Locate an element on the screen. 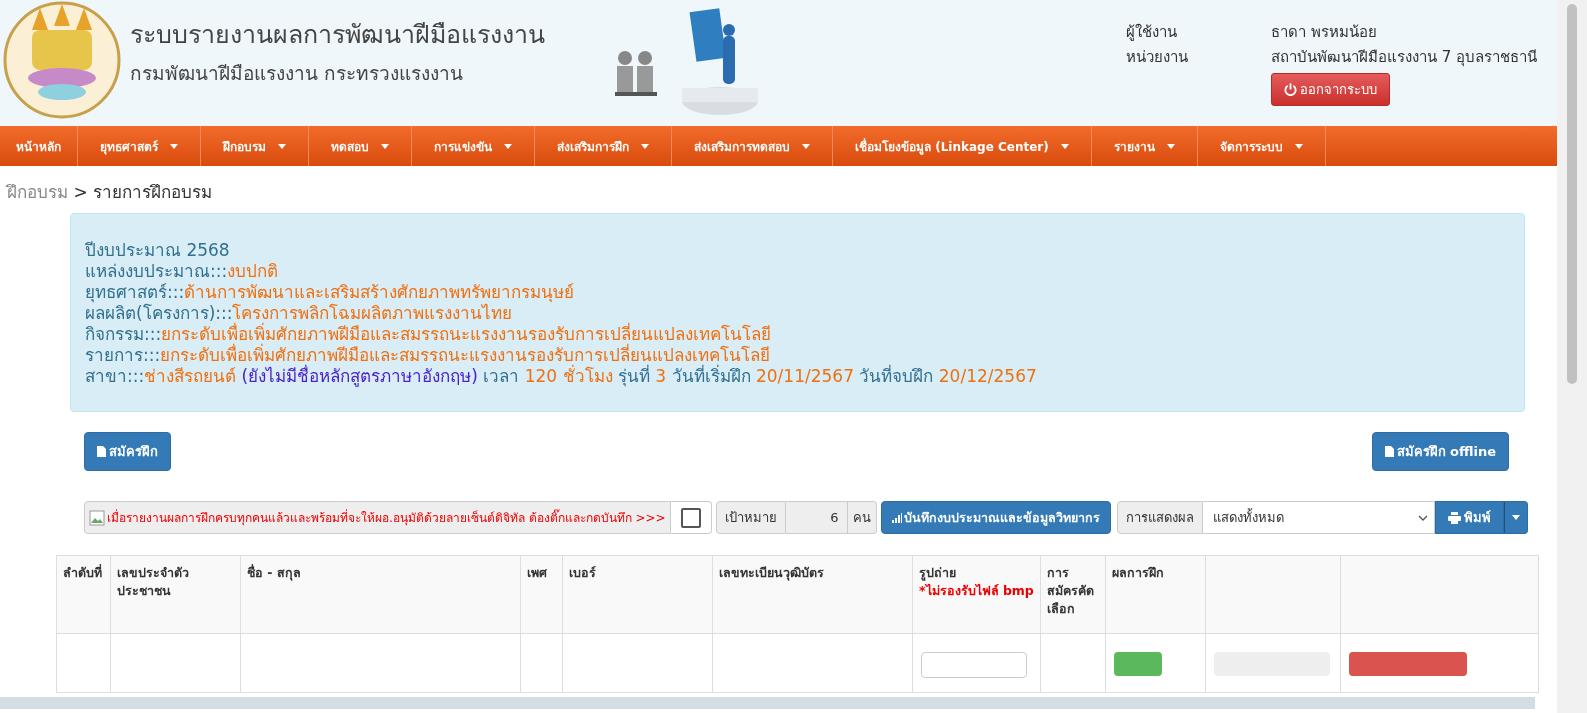  user-info-label: ผู้ใช้งาน is located at coordinates (1151, 32).